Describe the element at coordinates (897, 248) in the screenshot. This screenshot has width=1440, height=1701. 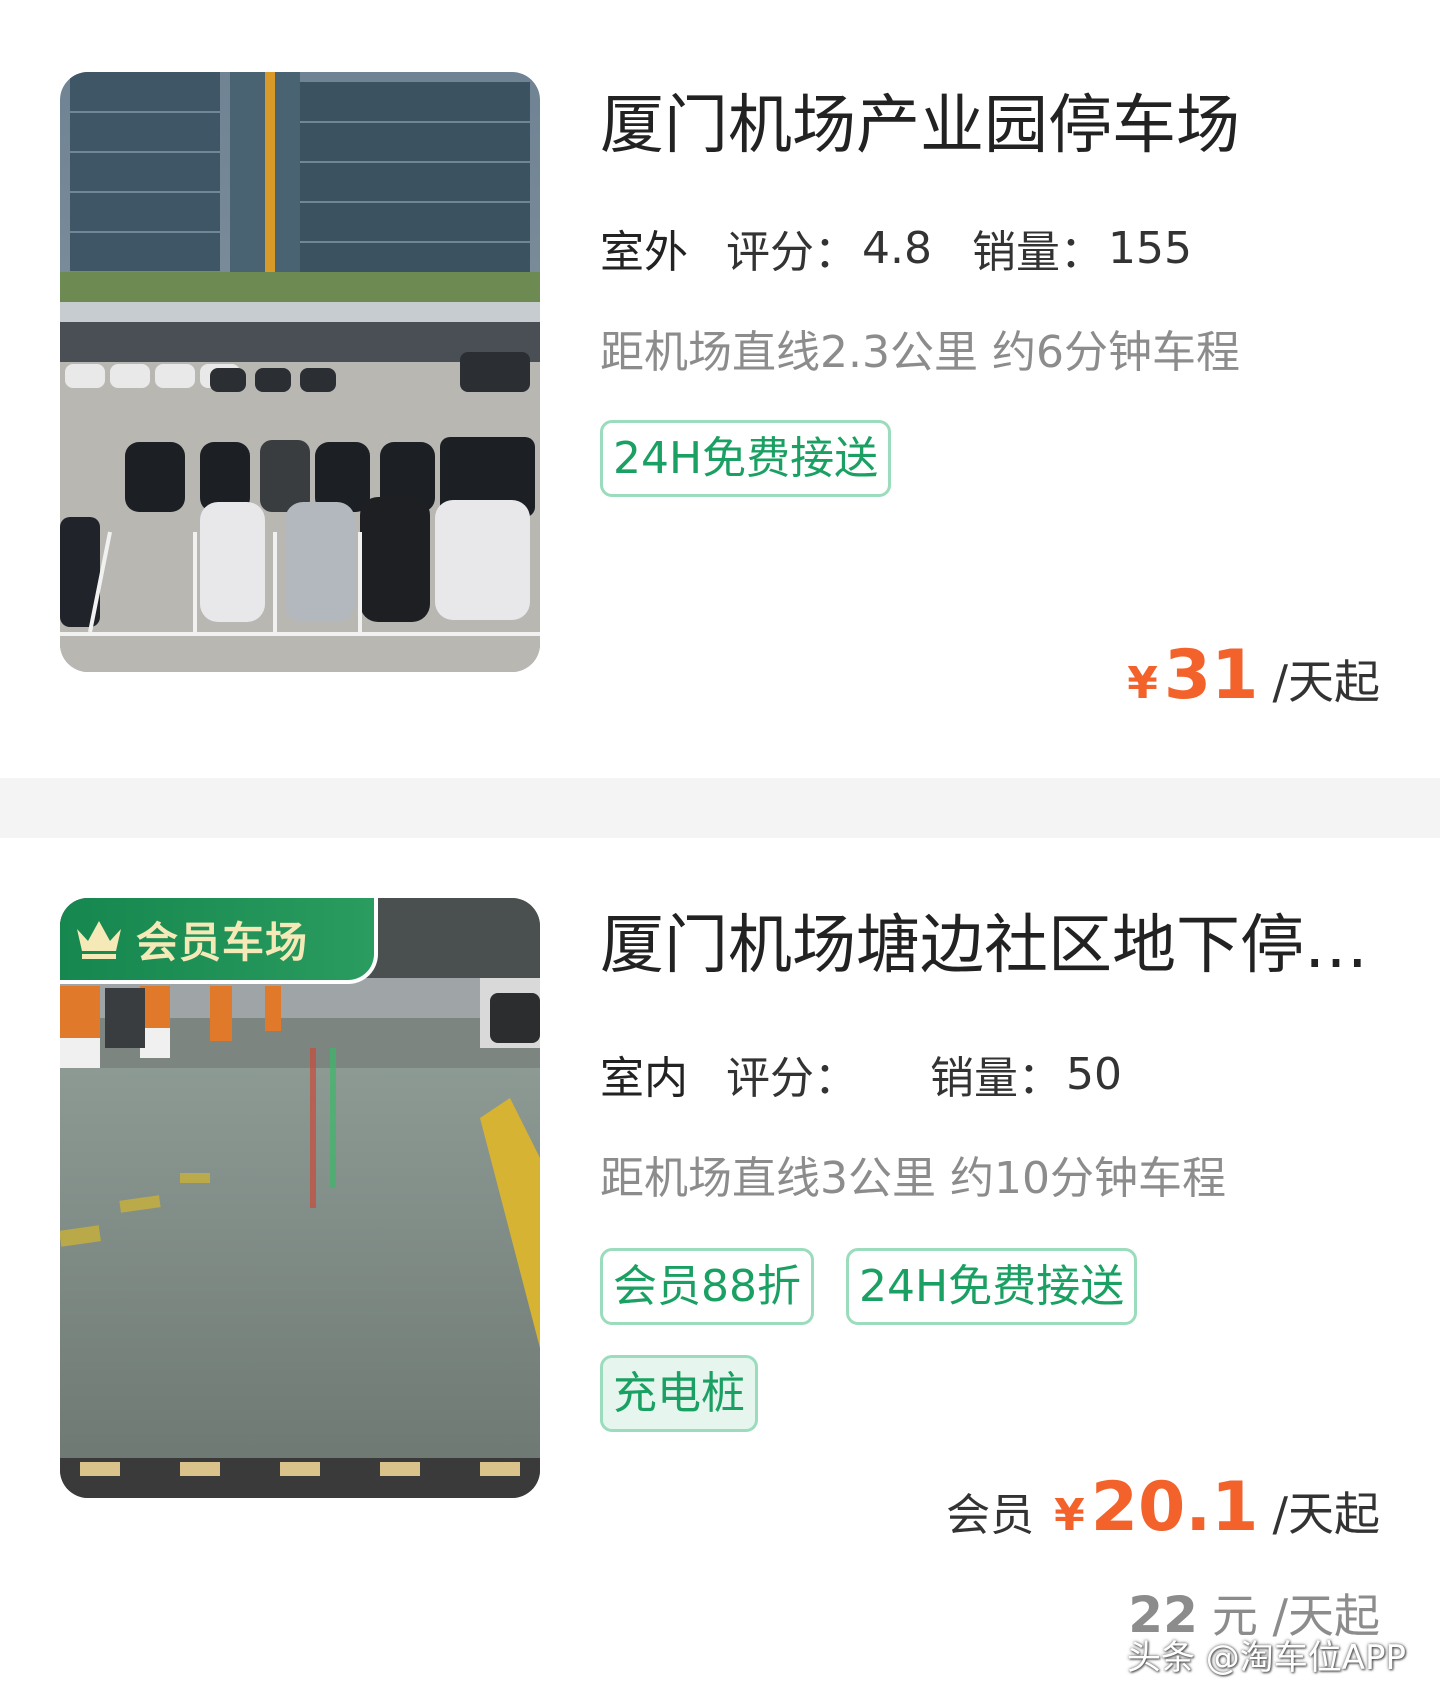
I see `rating-value: 4.8` at that location.